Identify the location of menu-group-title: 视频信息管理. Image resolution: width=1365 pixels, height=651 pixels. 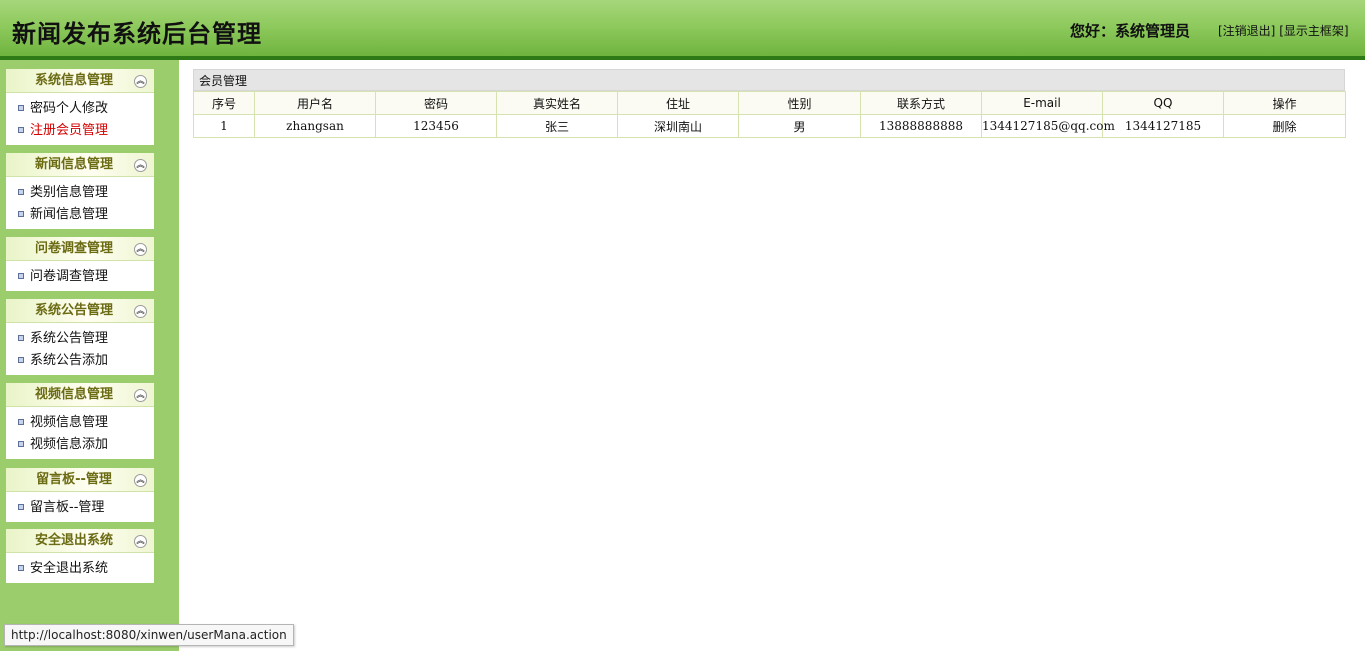
(73, 394).